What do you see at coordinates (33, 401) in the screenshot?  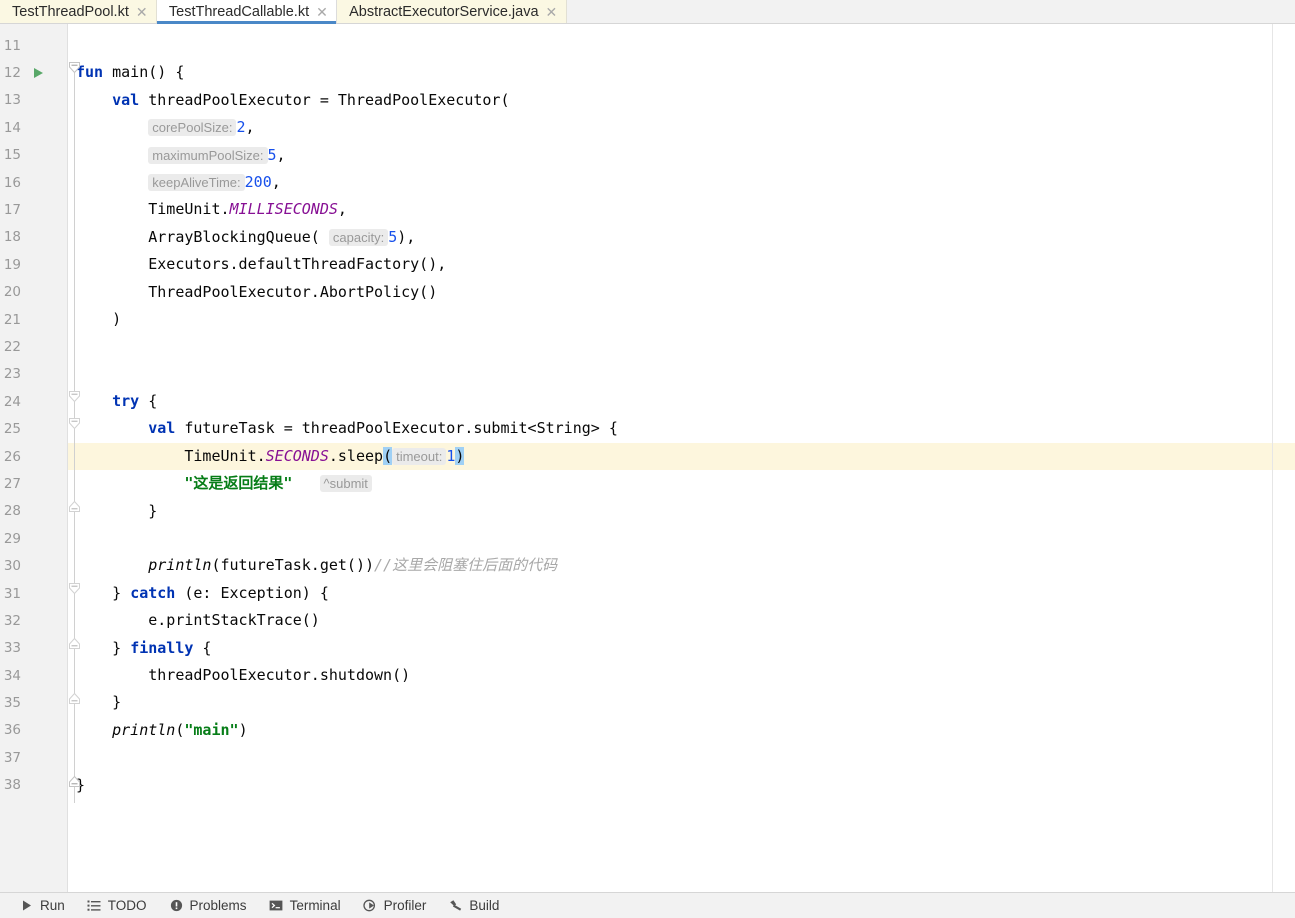 I see `line-number-24: 24` at bounding box center [33, 401].